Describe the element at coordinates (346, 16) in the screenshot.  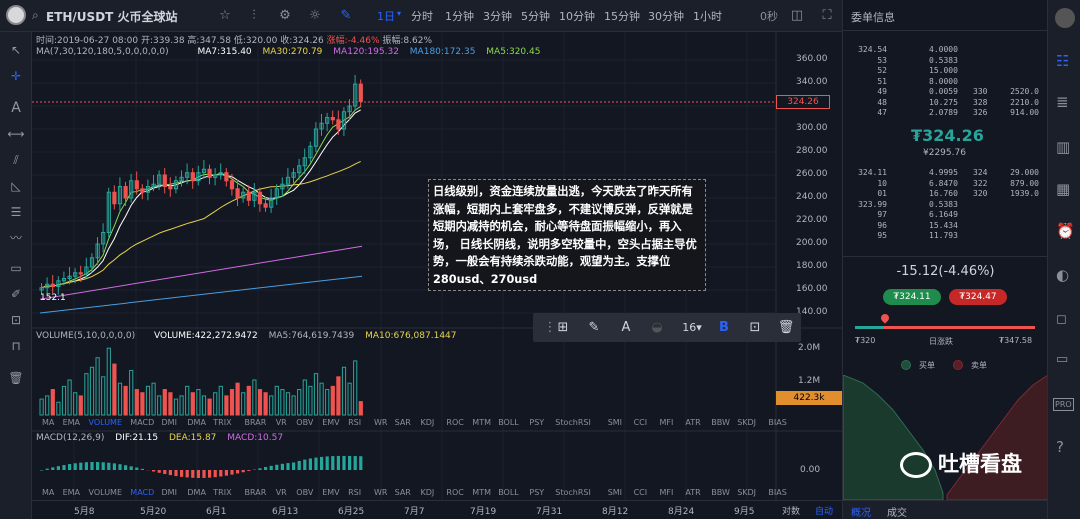
I see `draw-icon: ✎` at that location.